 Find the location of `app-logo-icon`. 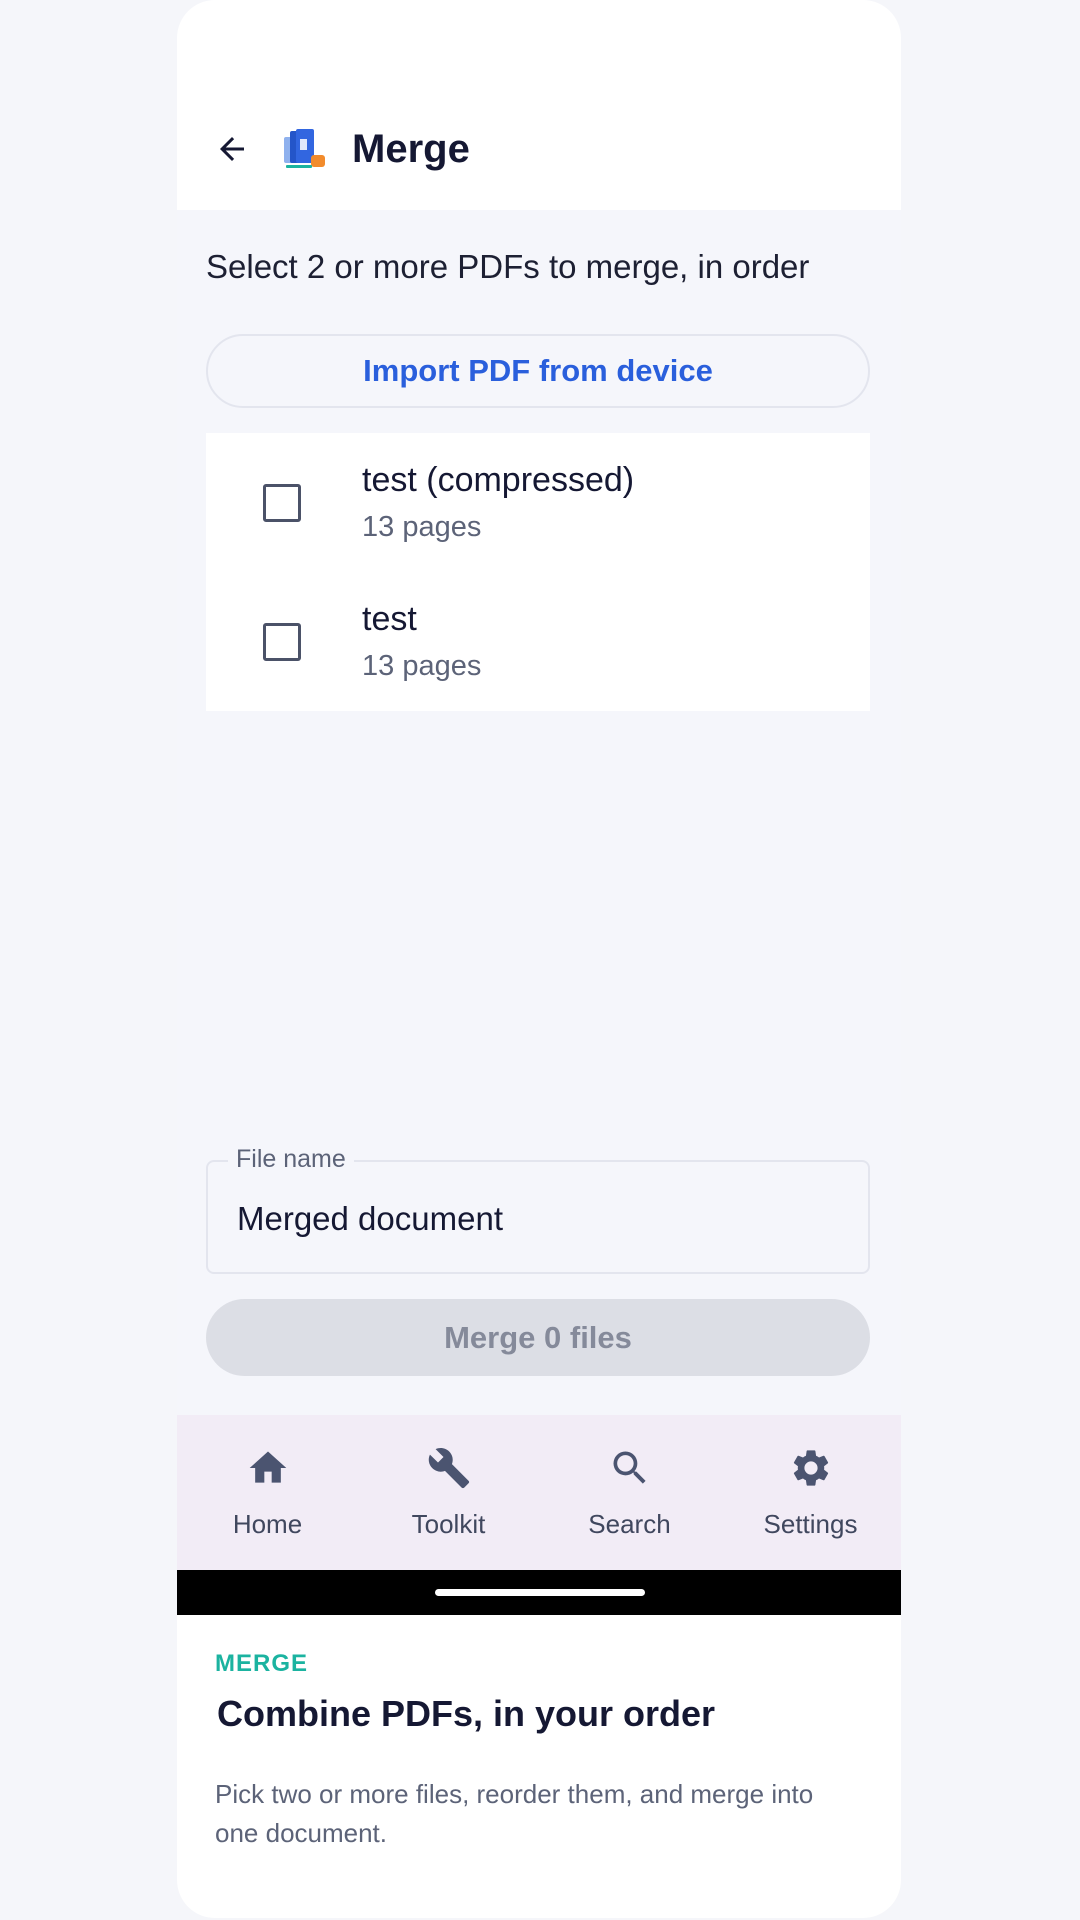

app-logo-icon is located at coordinates (304, 149).